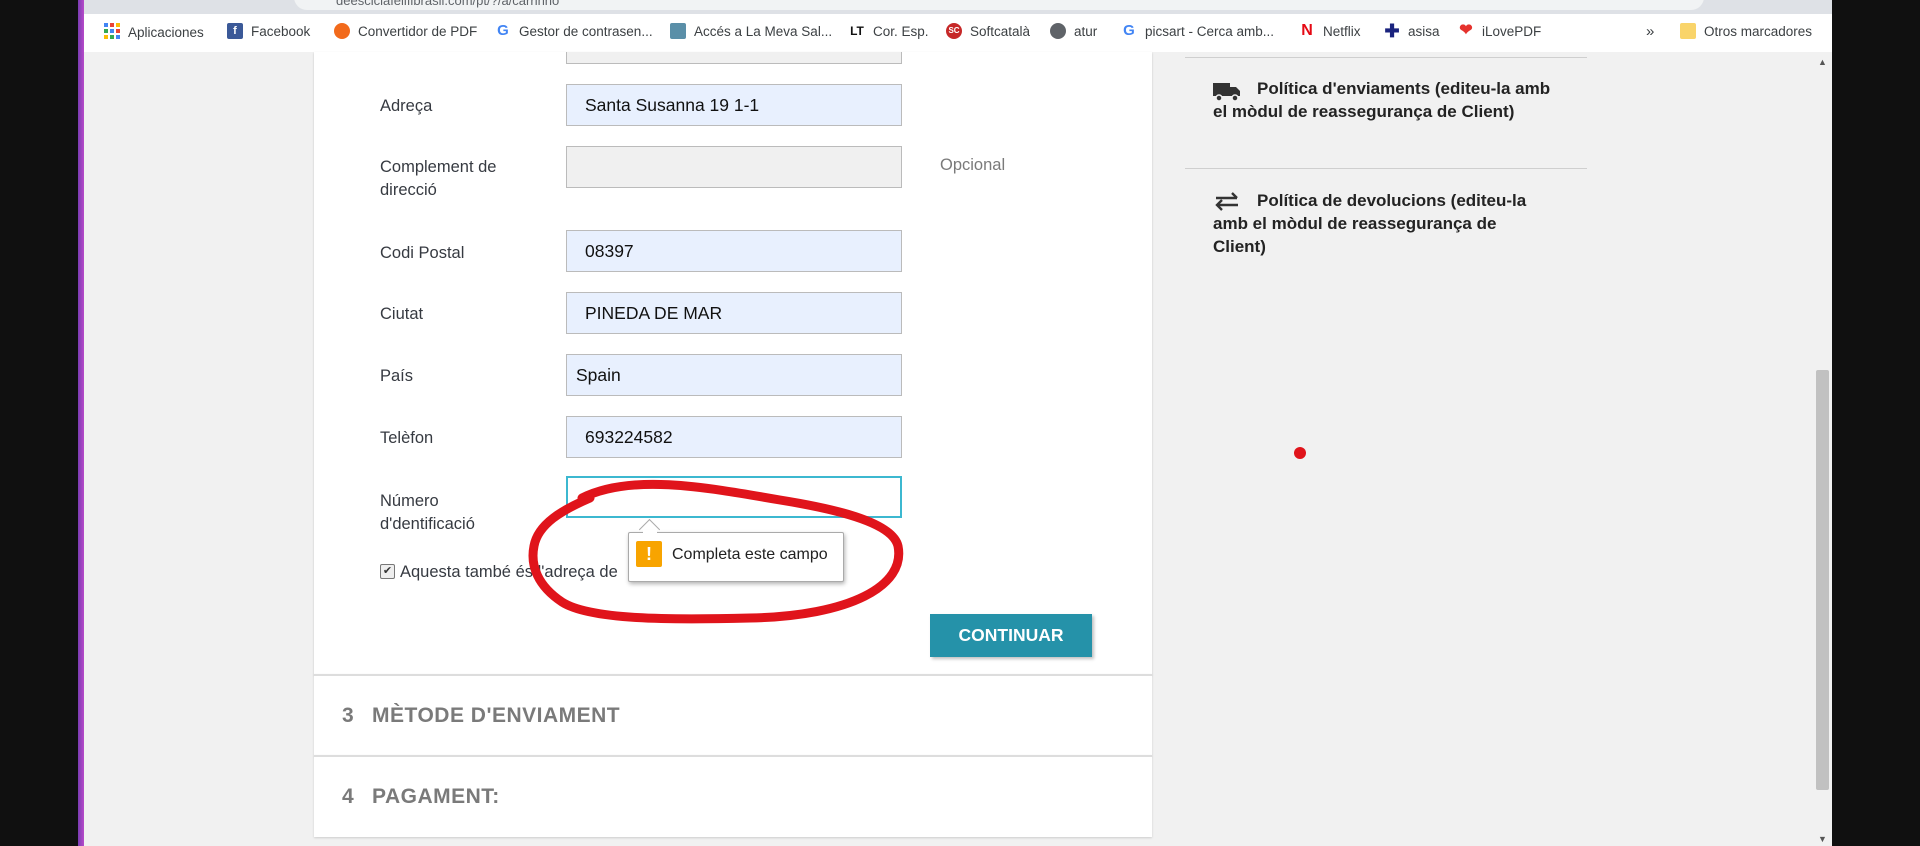  Describe the element at coordinates (1058, 31) in the screenshot. I see `globe-icon` at that location.